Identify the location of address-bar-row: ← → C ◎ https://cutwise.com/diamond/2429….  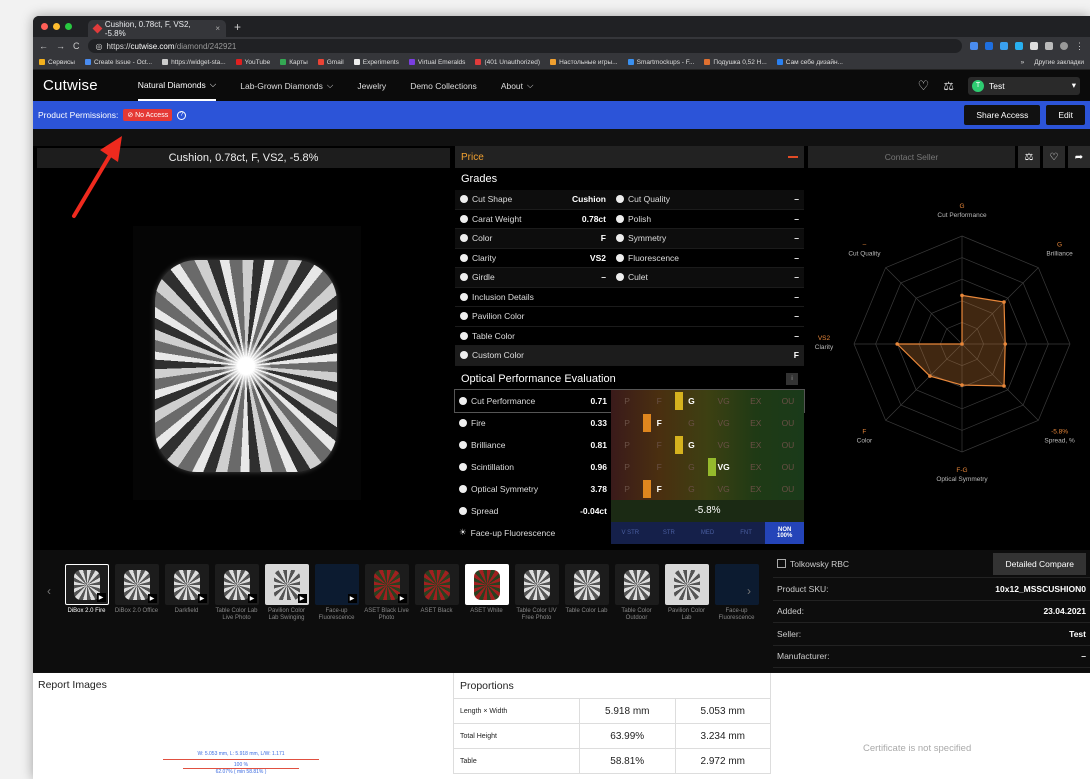
(561, 46).